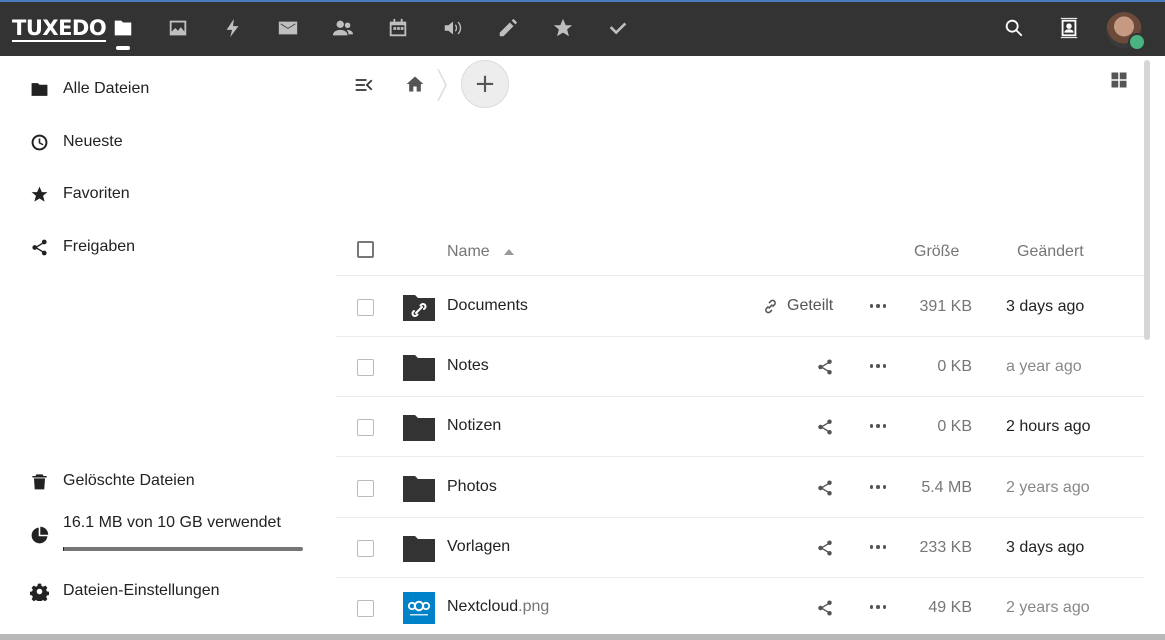 This screenshot has height=640, width=1165. Describe the element at coordinates (453, 28) in the screenshot. I see `audio-icon` at that location.